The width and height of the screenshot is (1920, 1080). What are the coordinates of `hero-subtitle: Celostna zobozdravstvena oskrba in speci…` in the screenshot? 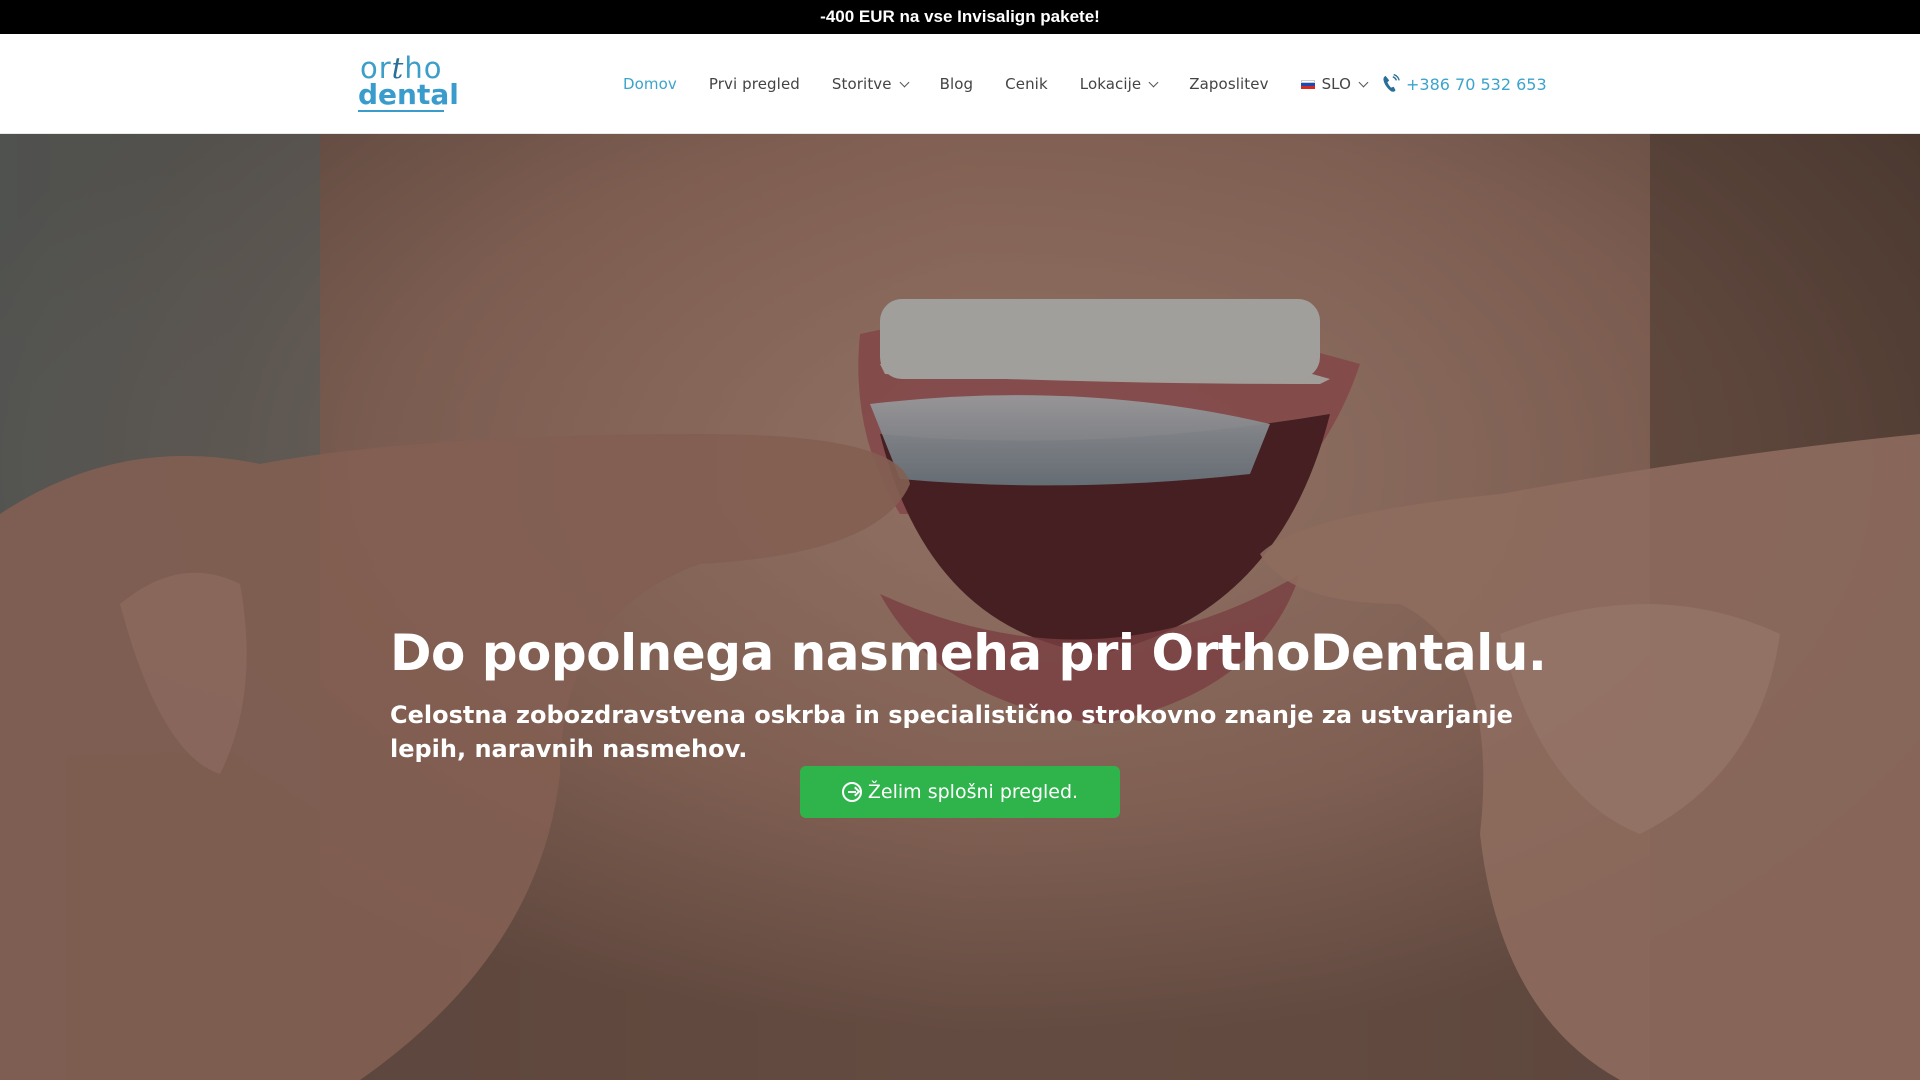 It's located at (951, 732).